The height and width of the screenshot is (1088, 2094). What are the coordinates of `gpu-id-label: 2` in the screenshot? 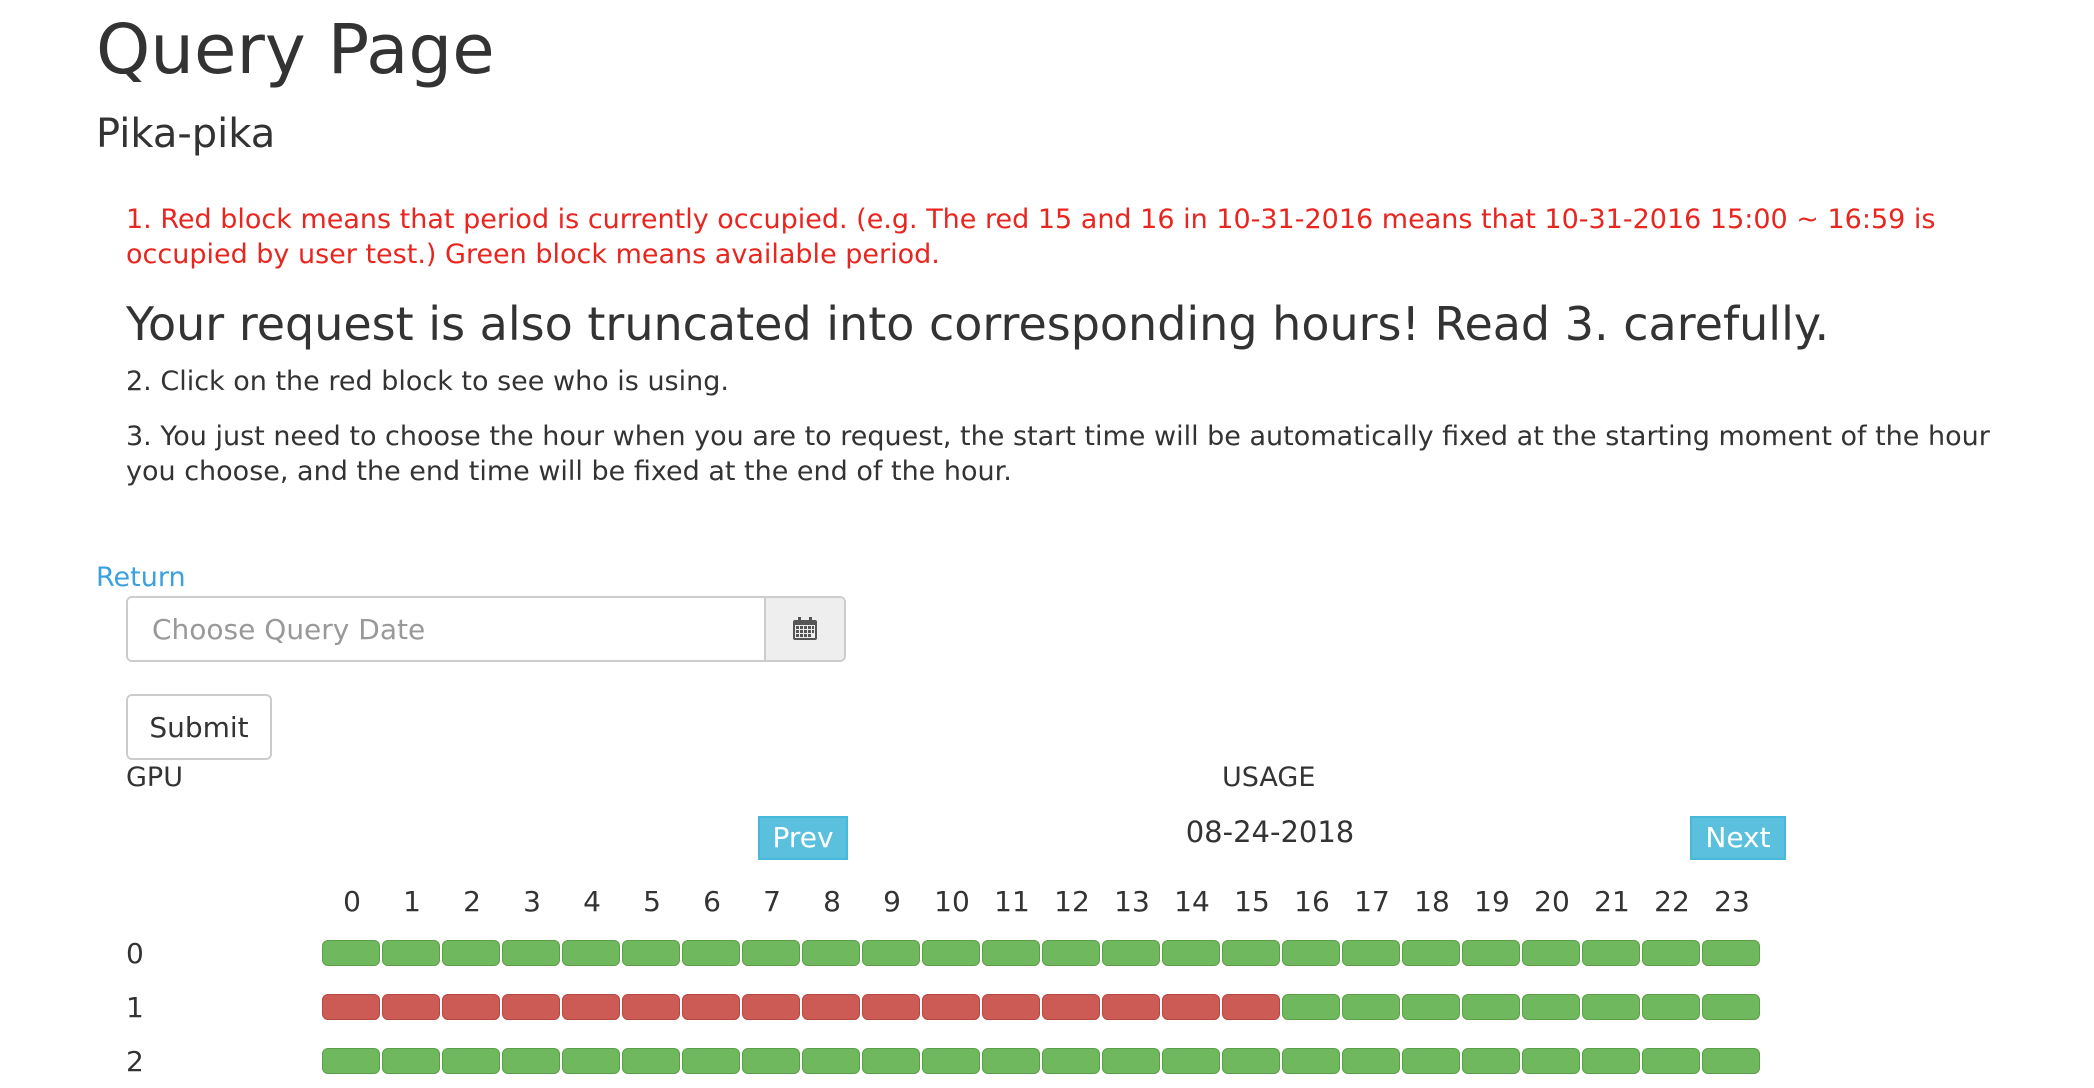 It's located at (135, 1061).